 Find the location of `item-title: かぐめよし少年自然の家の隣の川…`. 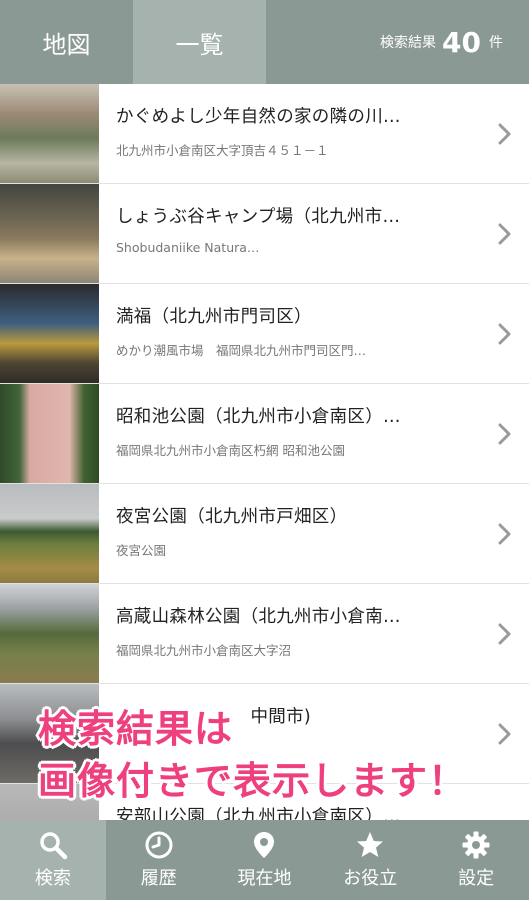

item-title: かぐめよし少年自然の家の隣の川… is located at coordinates (258, 117).